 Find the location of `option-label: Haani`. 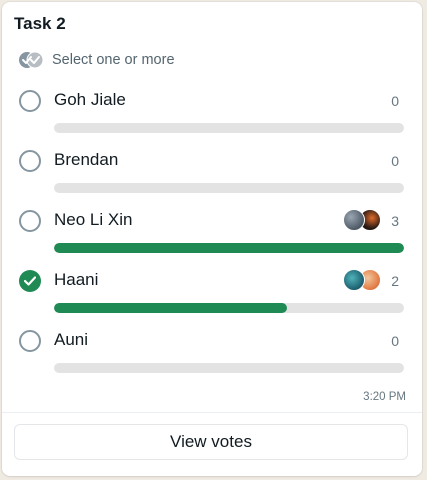

option-label: Haani is located at coordinates (76, 279).